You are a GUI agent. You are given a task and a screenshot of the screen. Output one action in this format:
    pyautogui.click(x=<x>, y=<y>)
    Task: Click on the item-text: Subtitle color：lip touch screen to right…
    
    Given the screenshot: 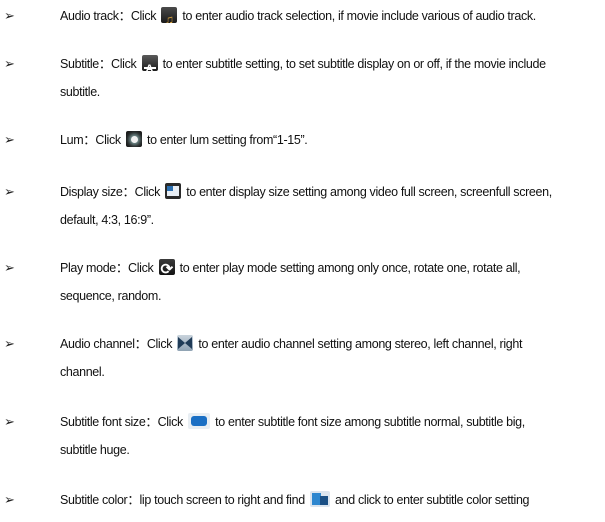 What is the action you would take?
    pyautogui.click(x=184, y=500)
    